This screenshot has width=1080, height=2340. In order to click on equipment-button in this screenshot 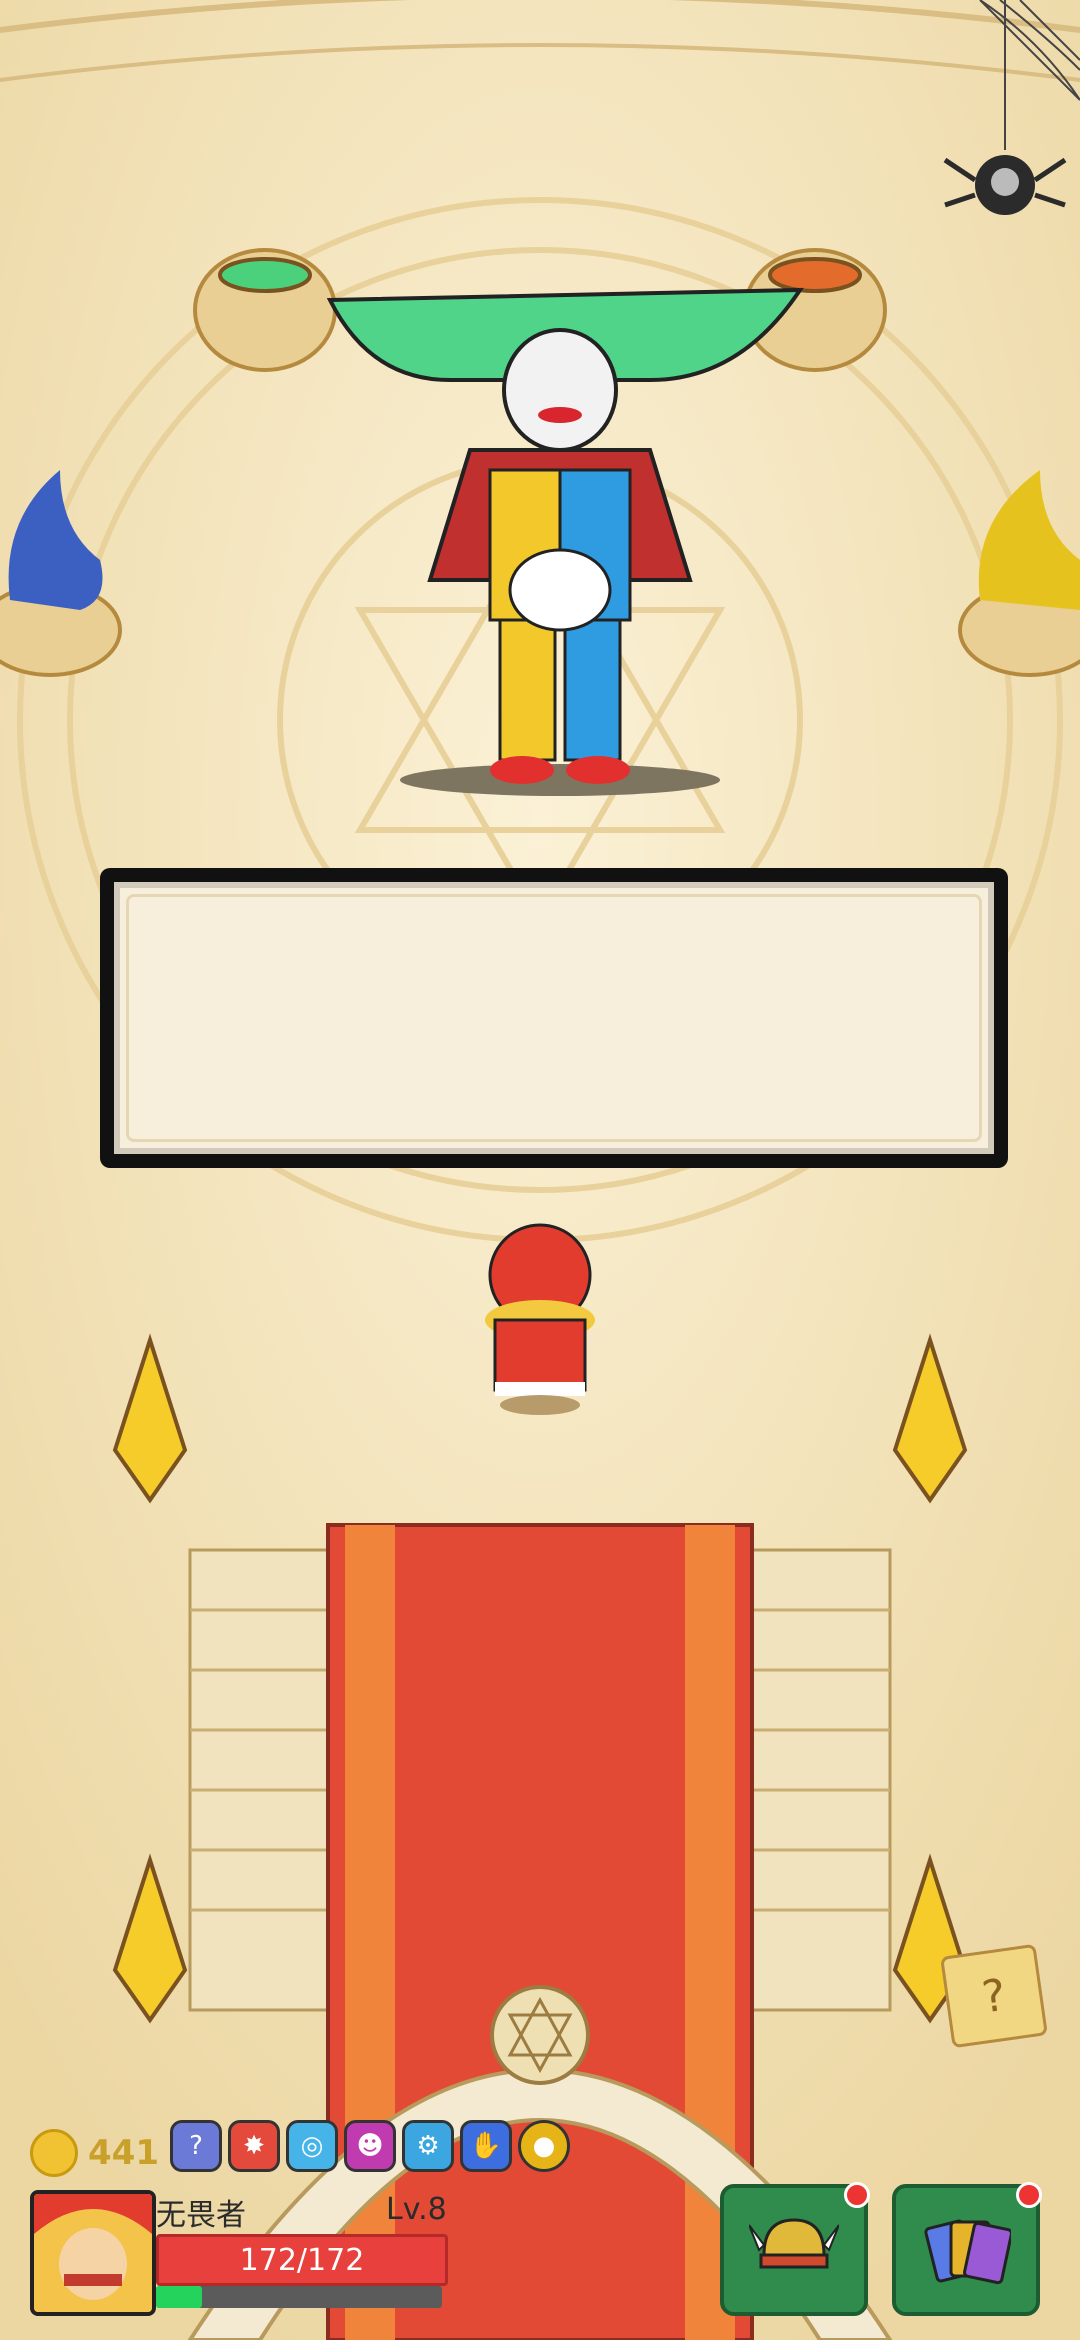, I will do `click(795, 2249)`.